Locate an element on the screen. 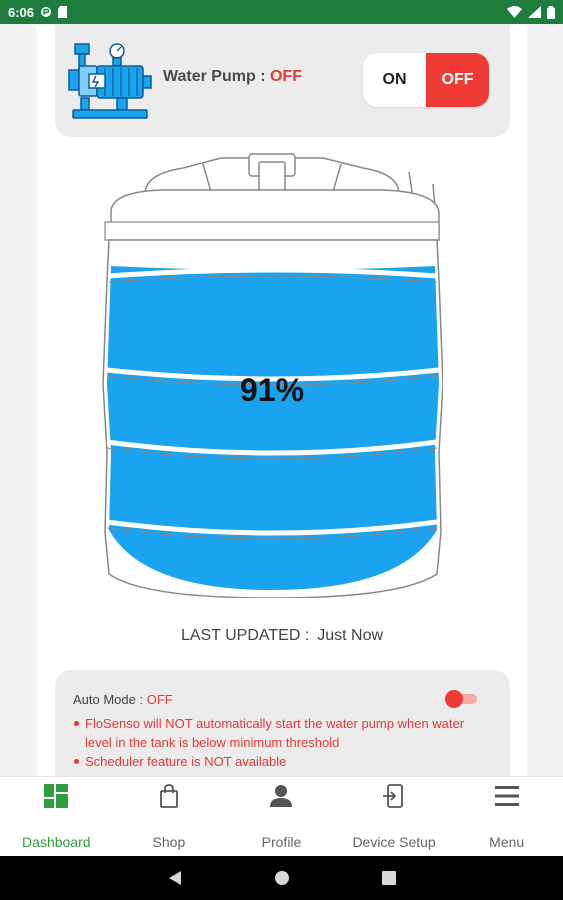 The width and height of the screenshot is (563, 900). sd-card-icon is located at coordinates (63, 12).